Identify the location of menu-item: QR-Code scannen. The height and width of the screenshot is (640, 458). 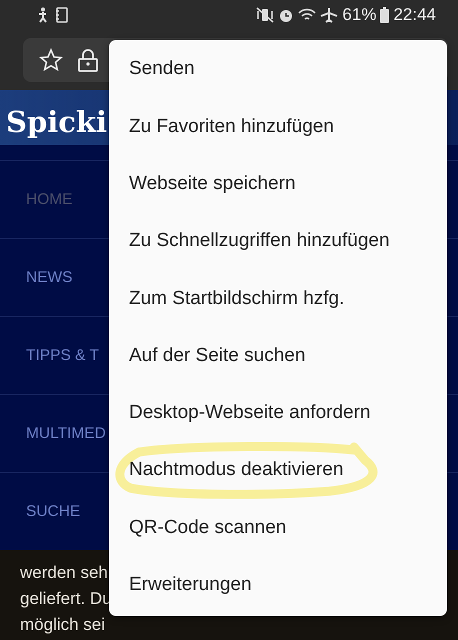
(278, 528).